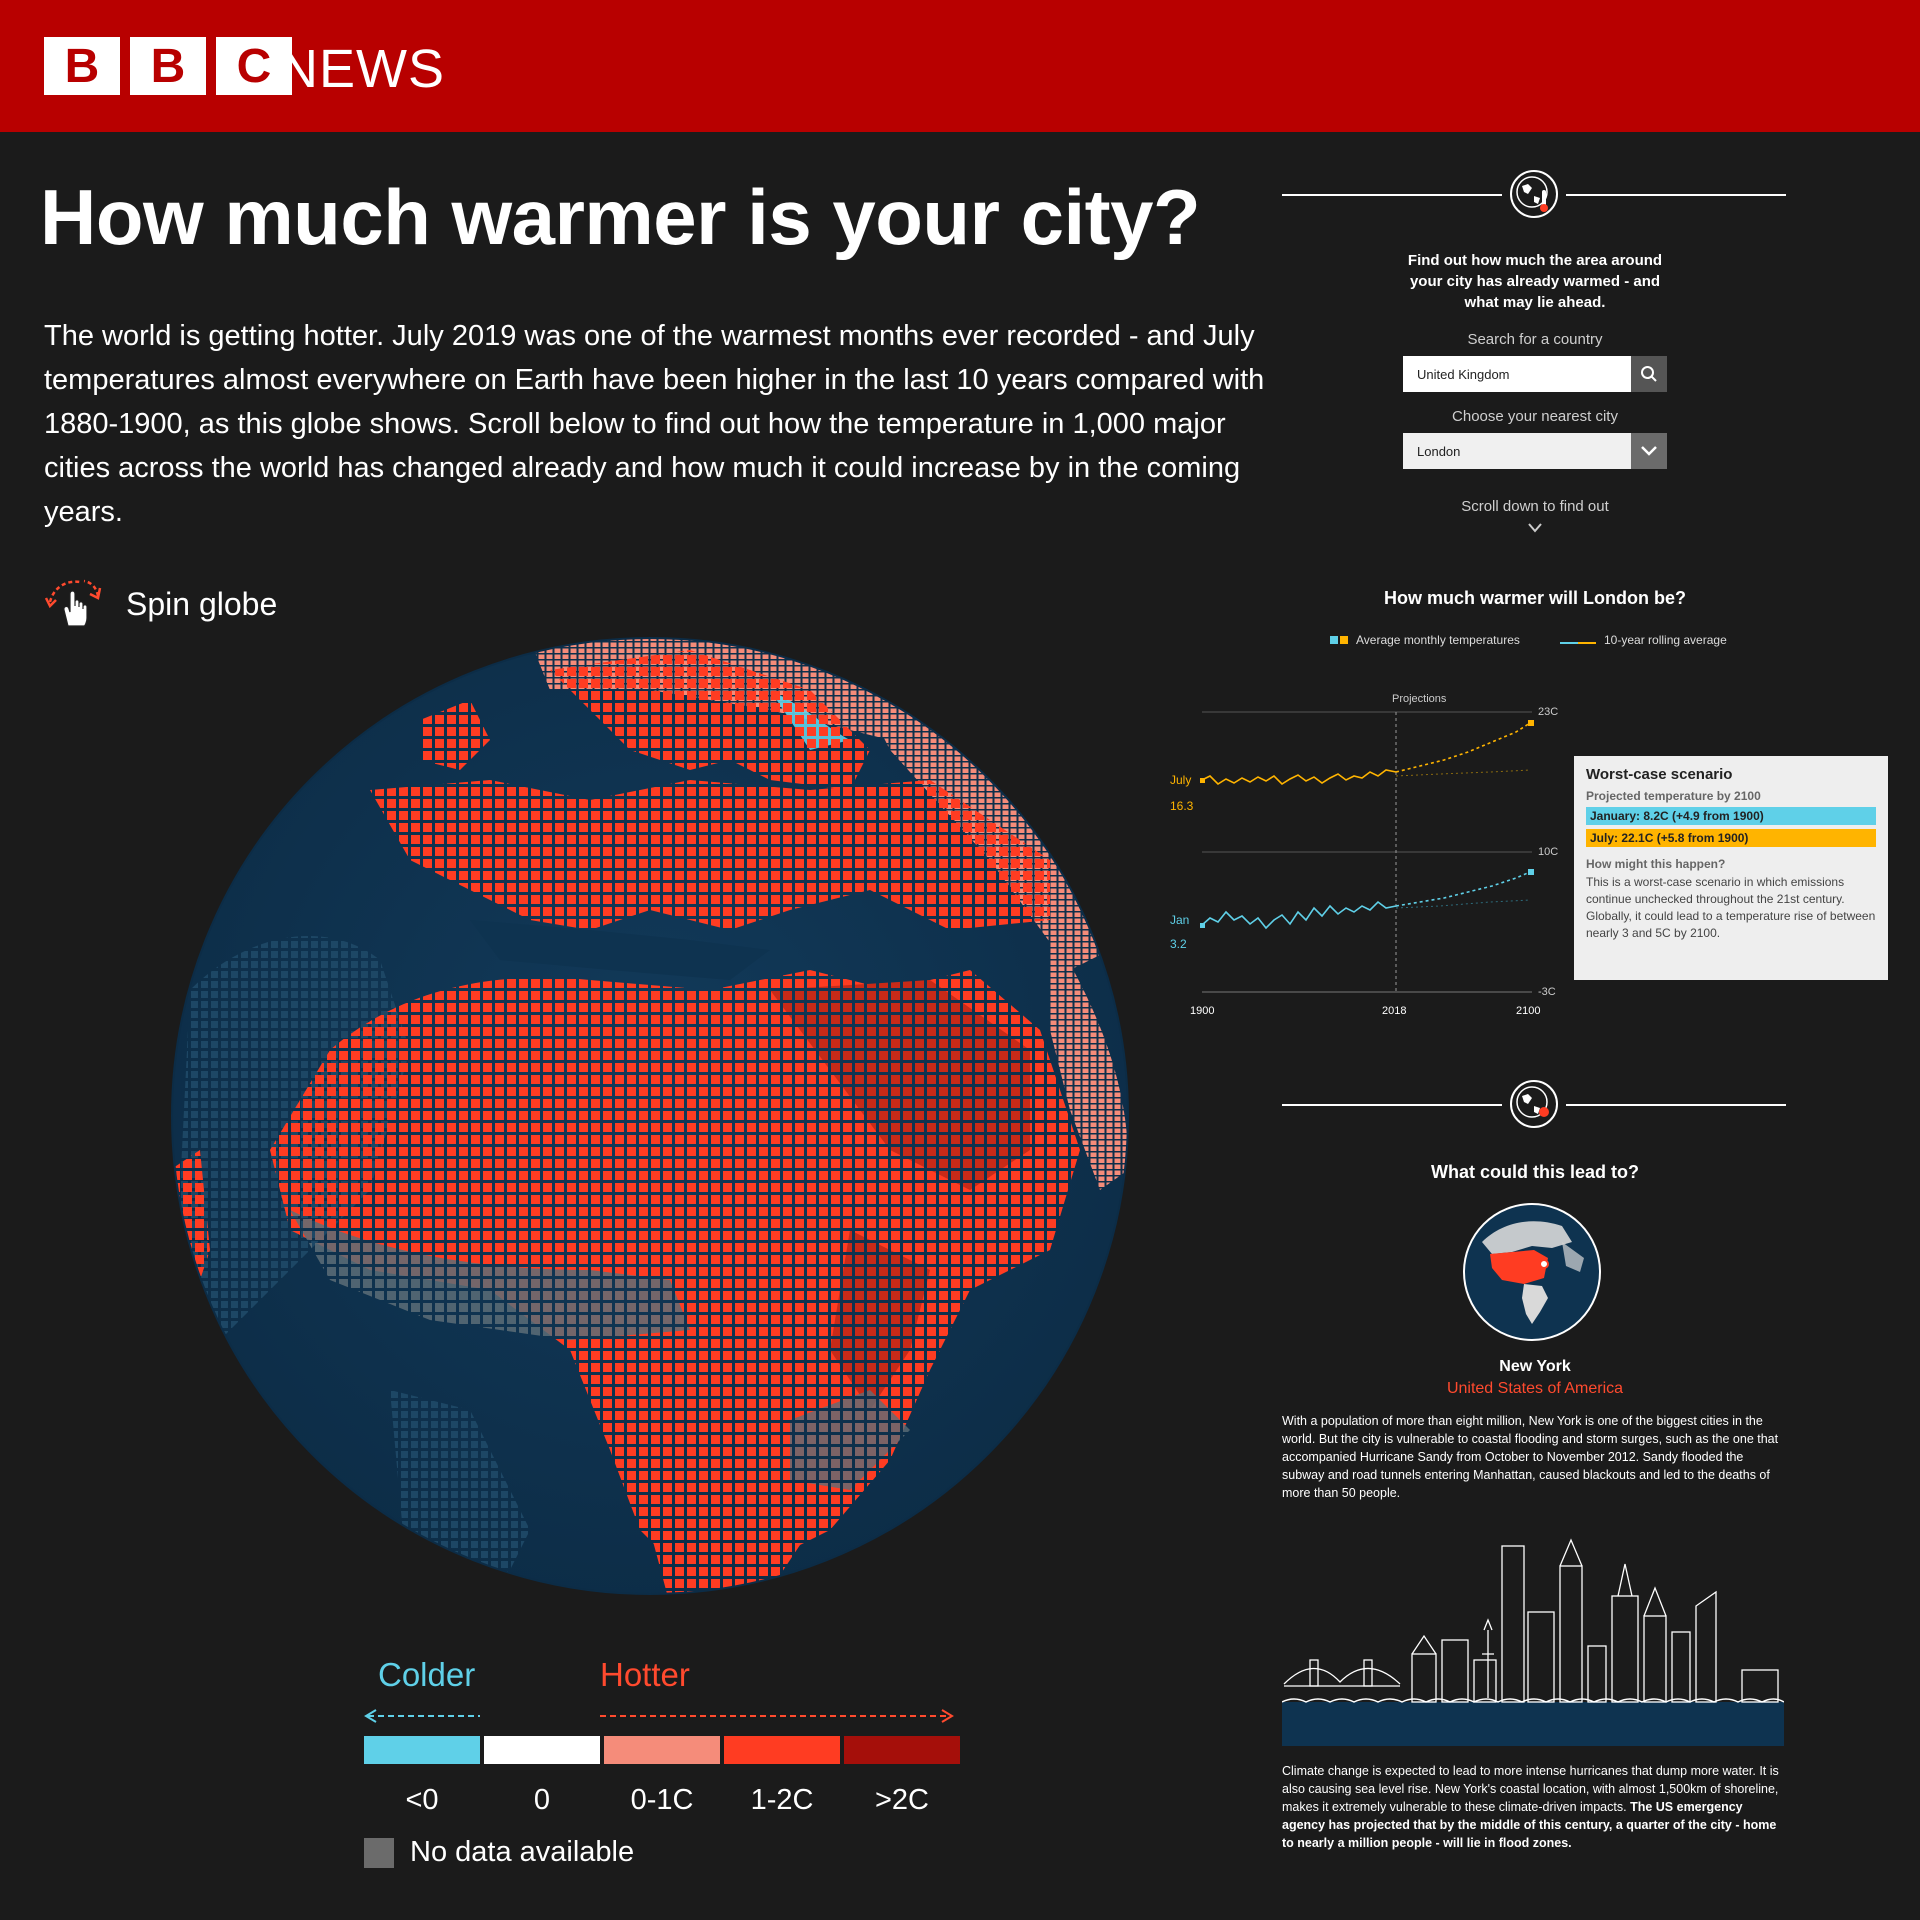  Describe the element at coordinates (1656, 864) in the screenshot. I see `scenario-question: How might this happen?` at that location.